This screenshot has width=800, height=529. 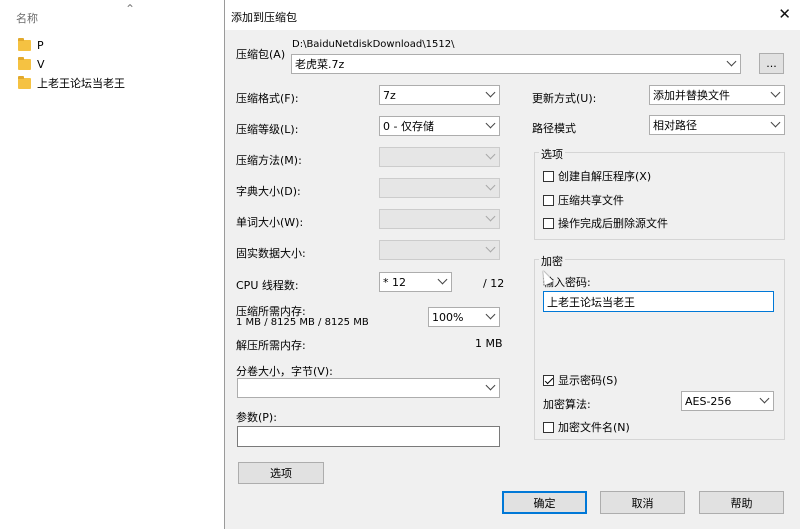 I want to click on encrypt-names-checkbox: 加密文件名(N), so click(x=586, y=427).